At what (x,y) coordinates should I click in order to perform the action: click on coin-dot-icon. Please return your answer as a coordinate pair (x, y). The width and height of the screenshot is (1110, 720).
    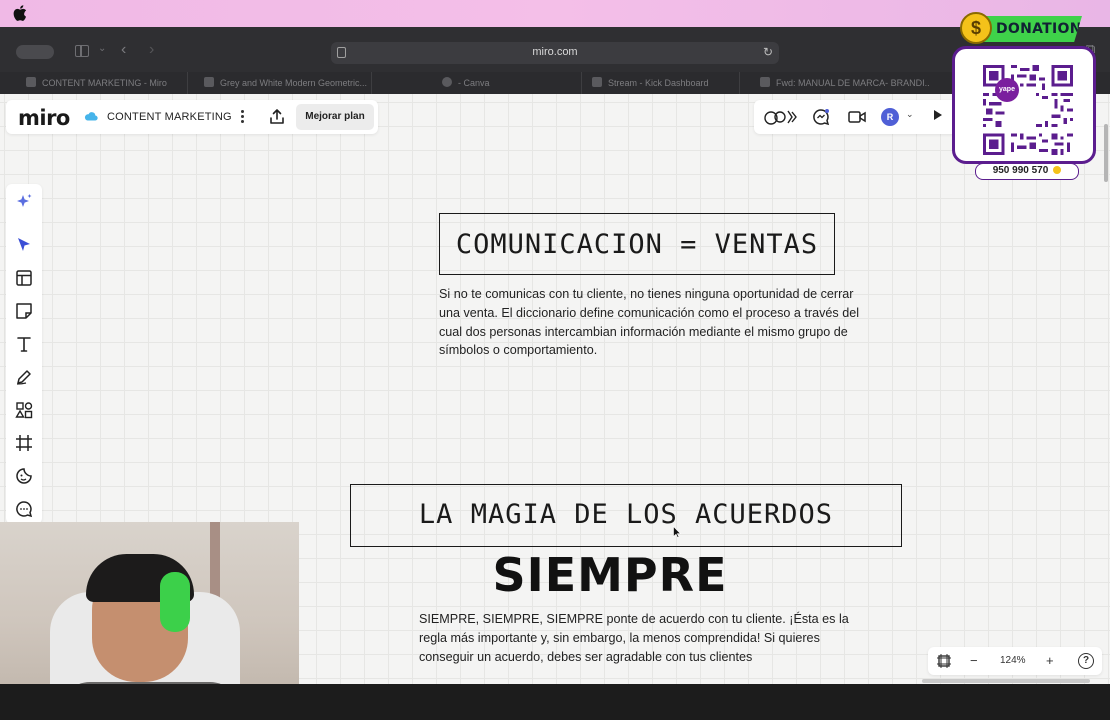
    Looking at the image, I should click on (1057, 170).